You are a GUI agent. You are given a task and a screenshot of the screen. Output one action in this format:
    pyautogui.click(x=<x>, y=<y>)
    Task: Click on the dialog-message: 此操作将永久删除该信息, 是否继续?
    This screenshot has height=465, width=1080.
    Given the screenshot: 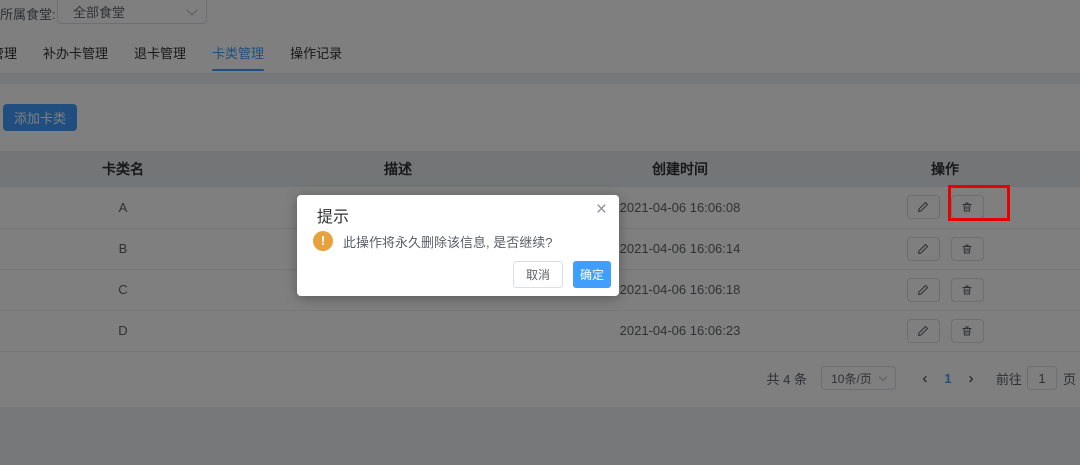 What is the action you would take?
    pyautogui.click(x=448, y=242)
    